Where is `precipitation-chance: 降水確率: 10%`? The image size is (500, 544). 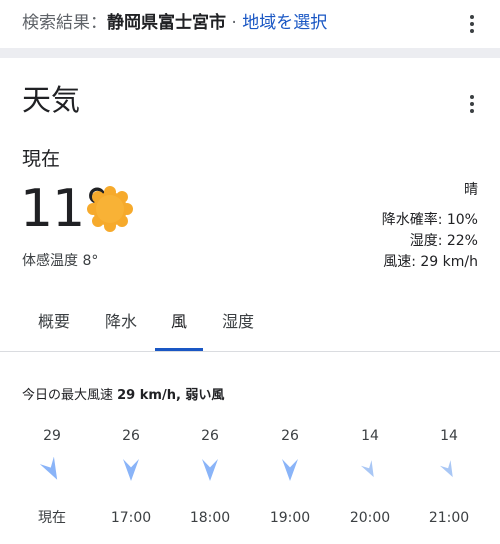
precipitation-chance: 降水確率: 10% is located at coordinates (429, 220).